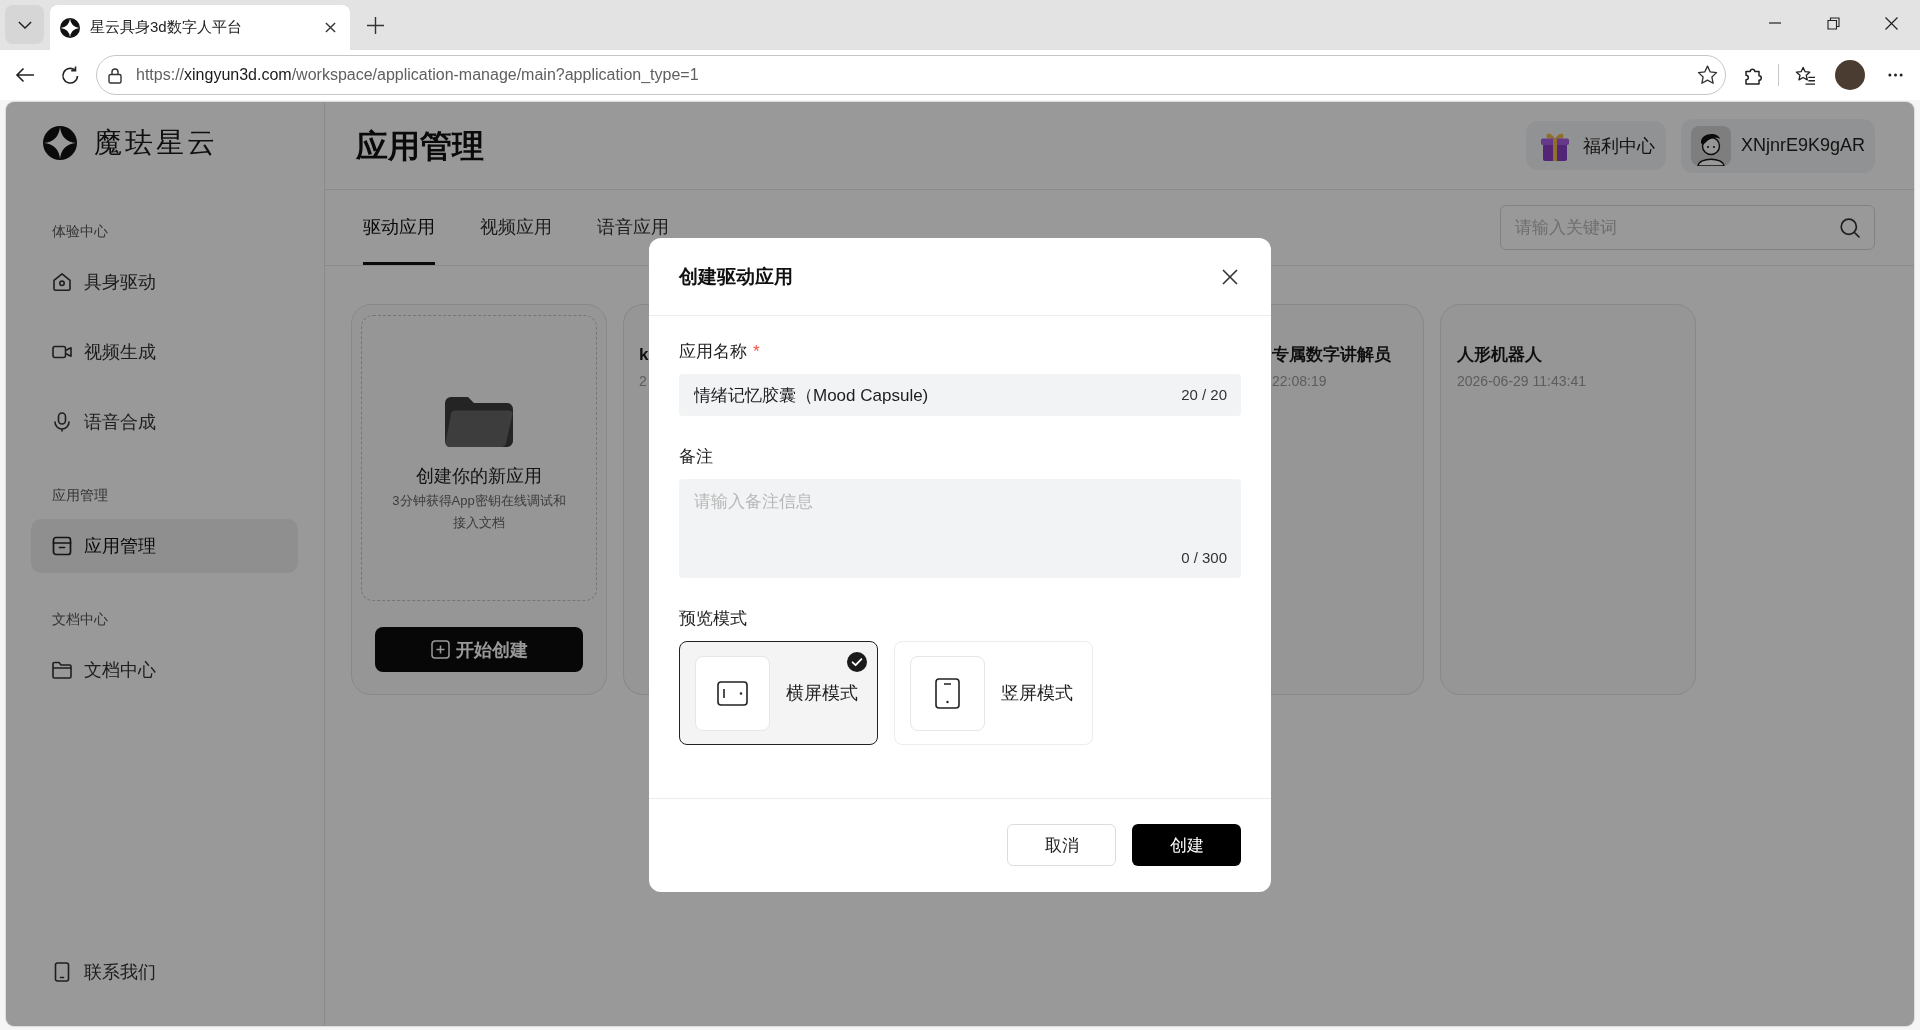 This screenshot has height=1030, width=1920. What do you see at coordinates (516, 228) in the screenshot?
I see `tab: 视频应用` at bounding box center [516, 228].